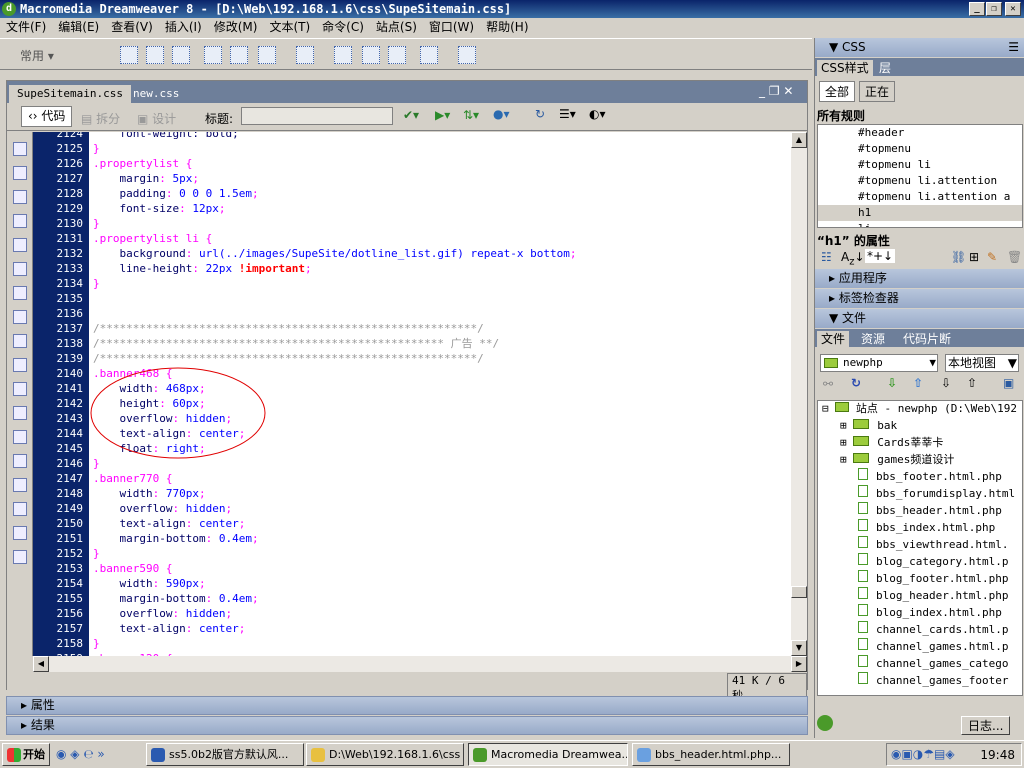 The height and width of the screenshot is (768, 1024). What do you see at coordinates (920, 181) in the screenshot?
I see `rule-item: #topmenu li.attention` at bounding box center [920, 181].